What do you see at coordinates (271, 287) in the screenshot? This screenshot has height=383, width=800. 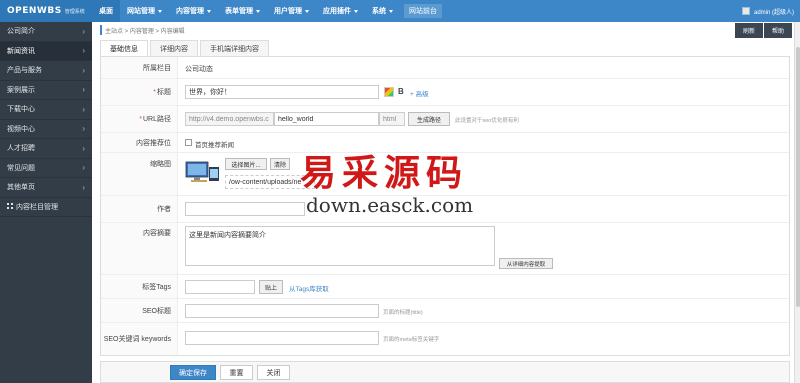 I see `paste-tags-button: 贴上` at bounding box center [271, 287].